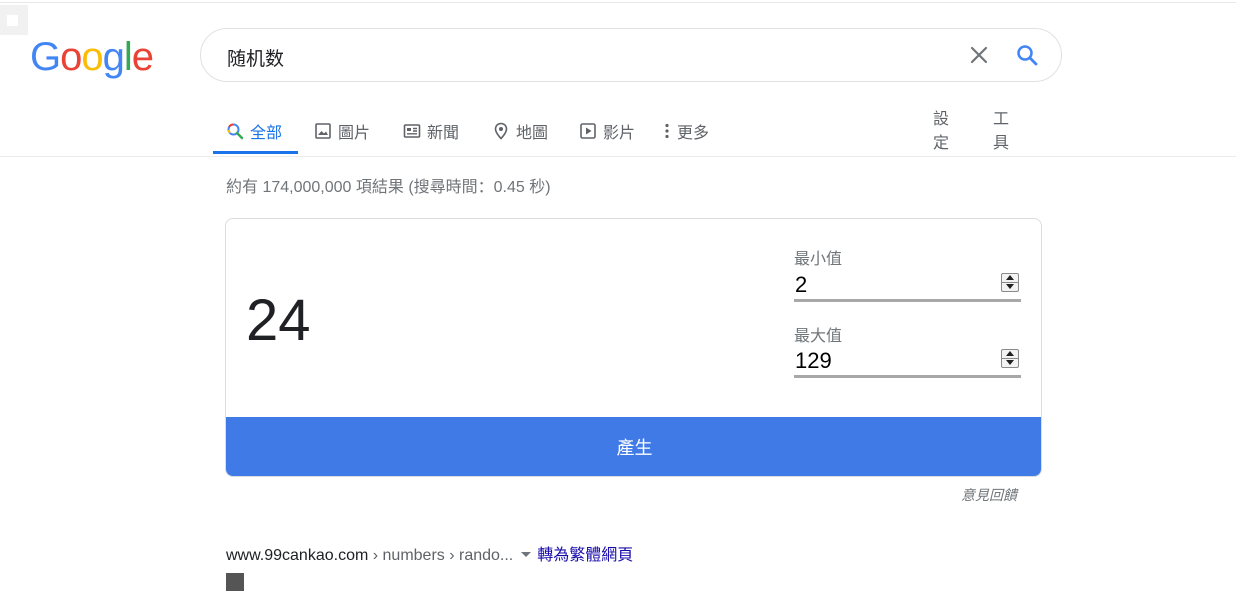 The height and width of the screenshot is (594, 1236). Describe the element at coordinates (631, 55) in the screenshot. I see `search-box: 随机数` at that location.